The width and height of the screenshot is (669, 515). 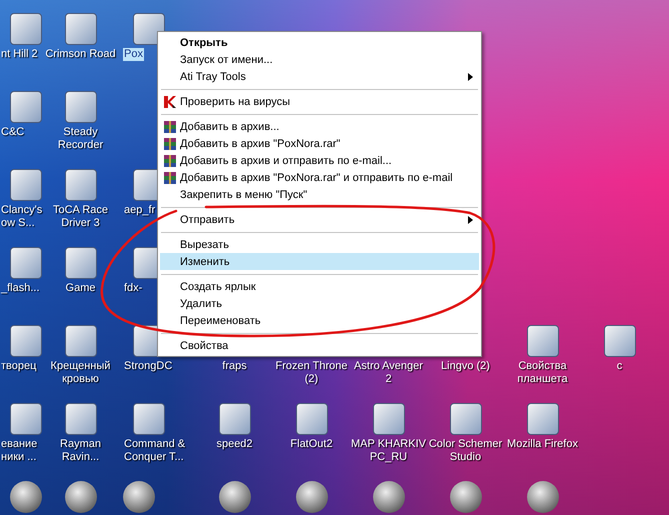 What do you see at coordinates (620, 366) in the screenshot?
I see `icon-label: c` at bounding box center [620, 366].